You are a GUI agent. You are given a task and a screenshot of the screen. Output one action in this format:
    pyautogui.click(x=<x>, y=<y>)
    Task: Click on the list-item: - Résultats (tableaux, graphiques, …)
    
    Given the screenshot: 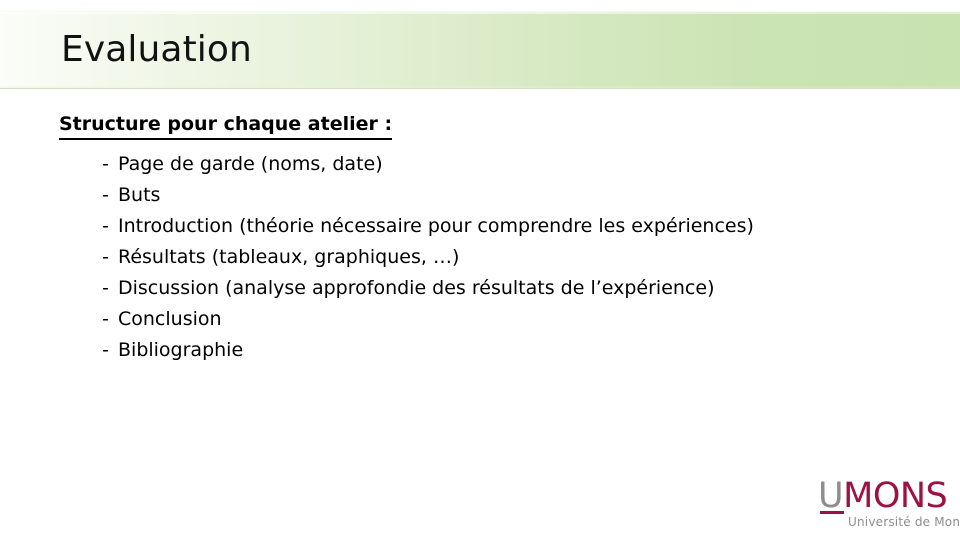 What is the action you would take?
    pyautogui.click(x=474, y=257)
    